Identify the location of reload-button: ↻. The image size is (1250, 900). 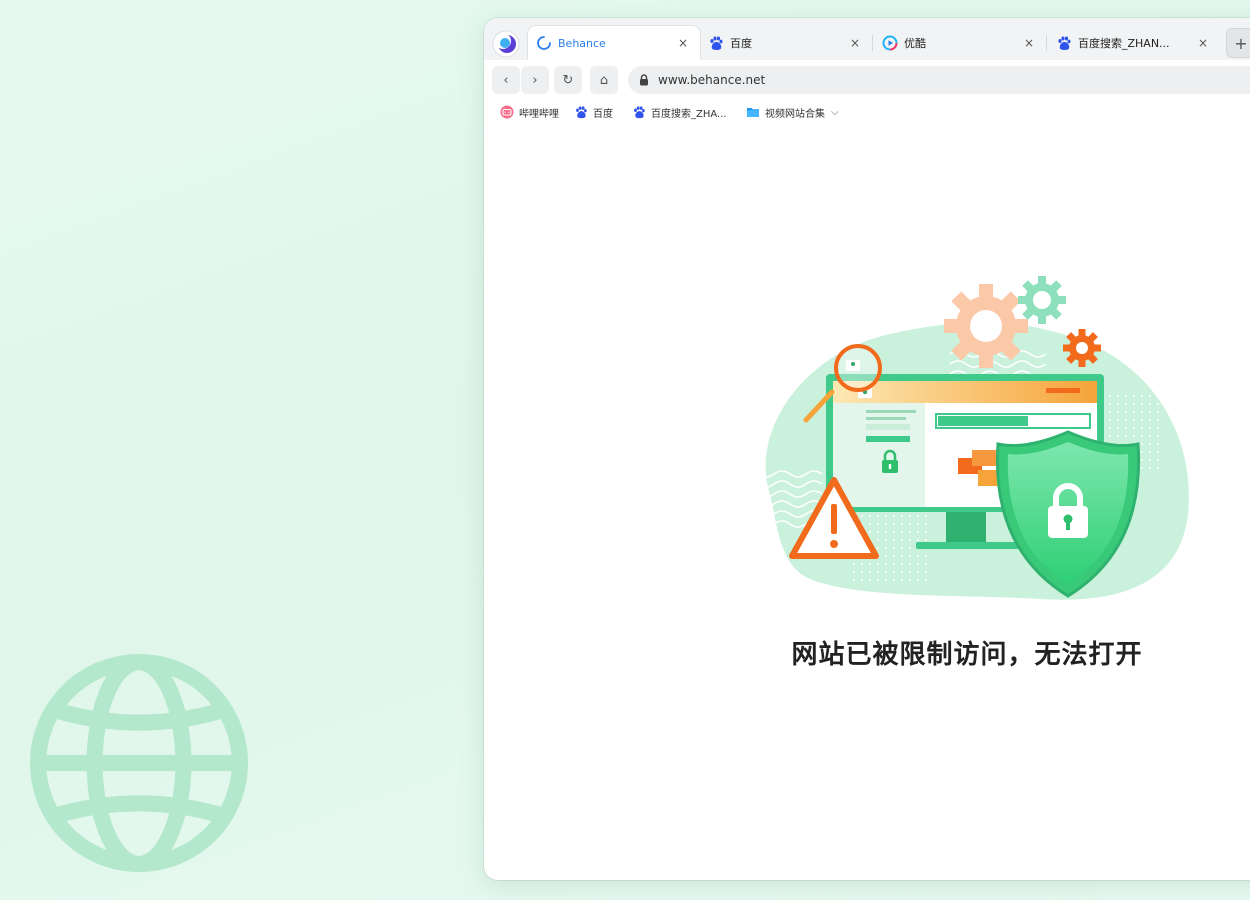
(568, 80).